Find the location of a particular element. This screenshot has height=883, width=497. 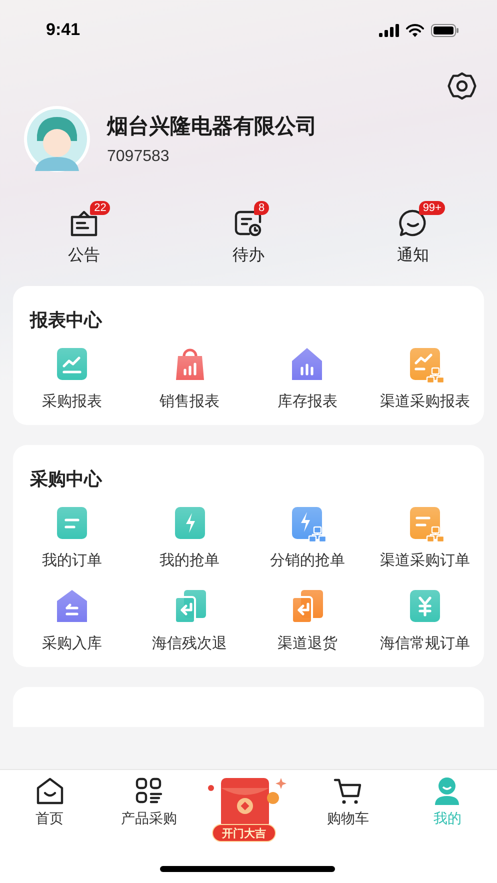

menu-item: 库存报表 is located at coordinates (307, 377).